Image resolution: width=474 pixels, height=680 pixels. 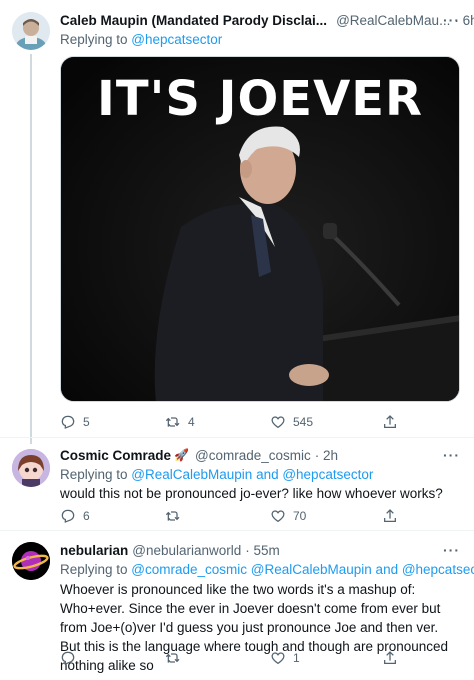 What do you see at coordinates (186, 550) in the screenshot?
I see `user-handle: @nebularianworld` at bounding box center [186, 550].